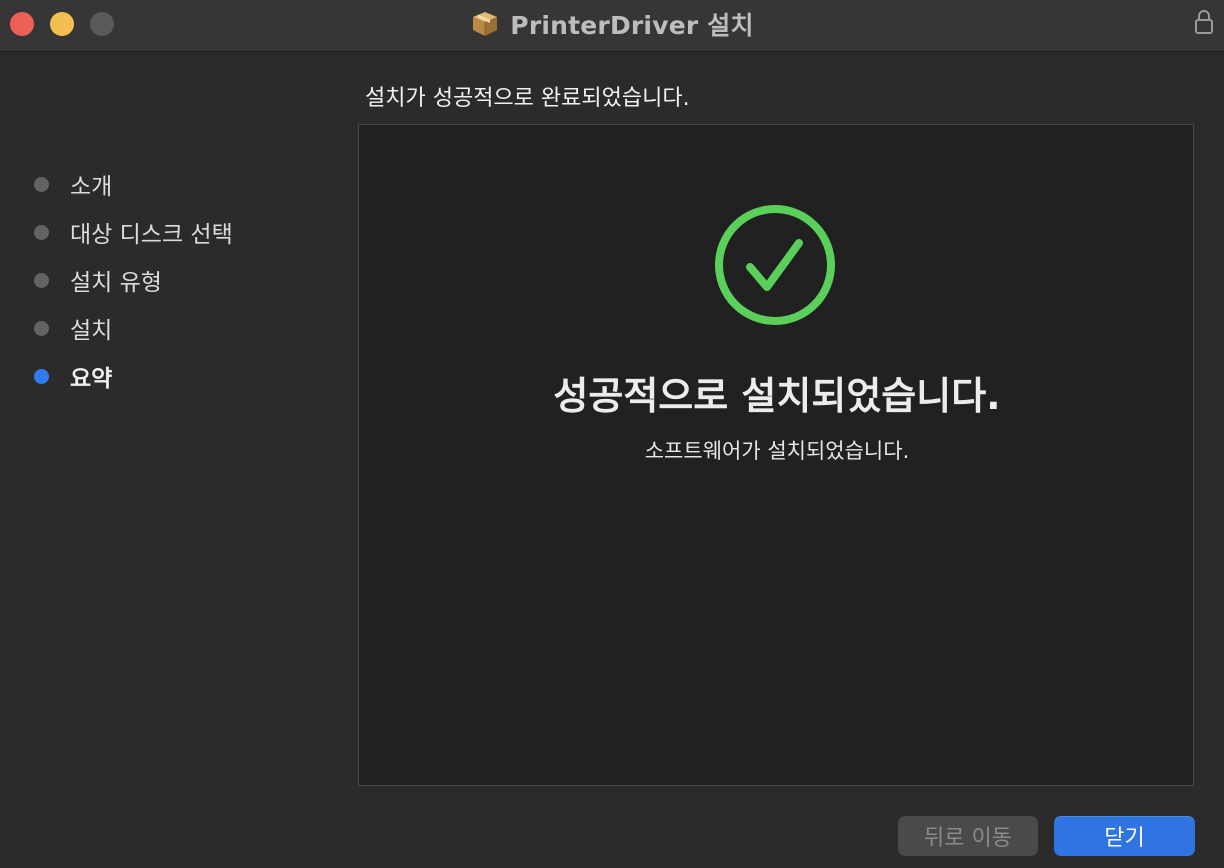  What do you see at coordinates (777, 396) in the screenshot?
I see `success-title: 성공적으로 설치되었습니다.` at bounding box center [777, 396].